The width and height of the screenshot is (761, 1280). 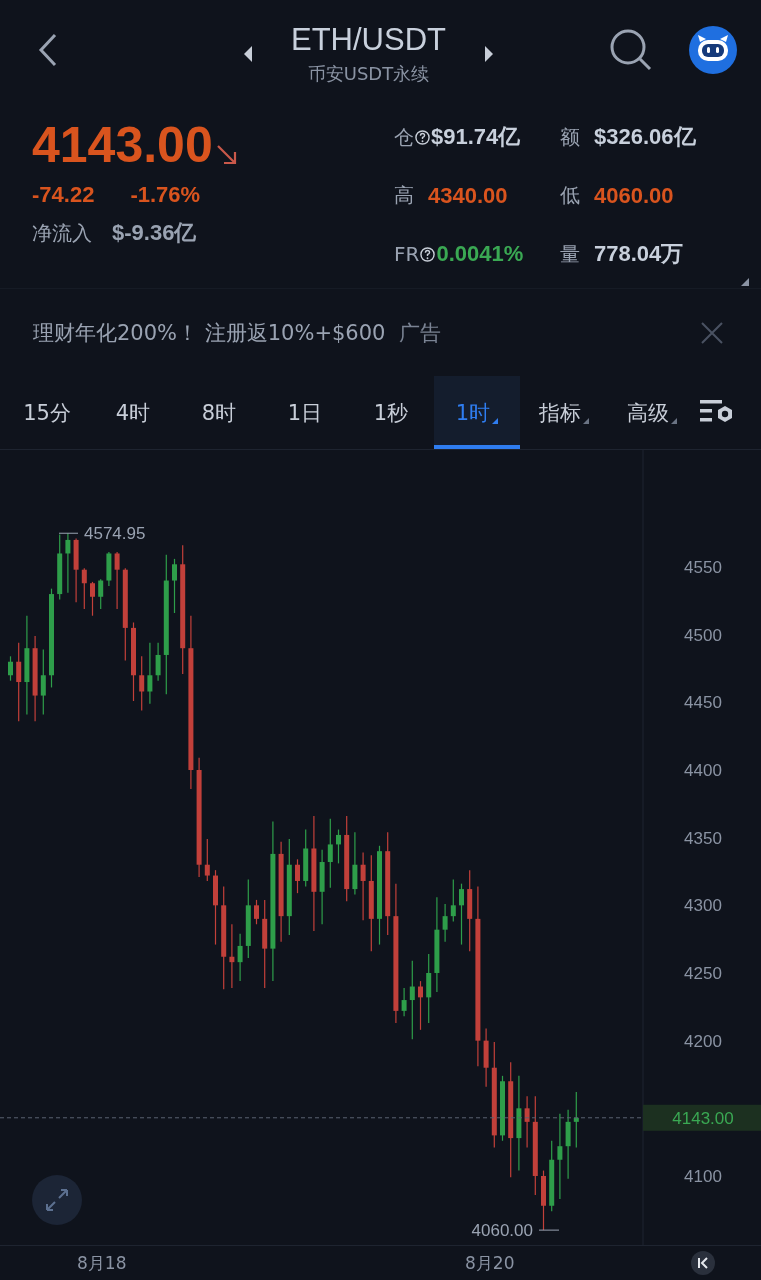 I want to click on timeframe-tab: 8时, so click(x=219, y=412).